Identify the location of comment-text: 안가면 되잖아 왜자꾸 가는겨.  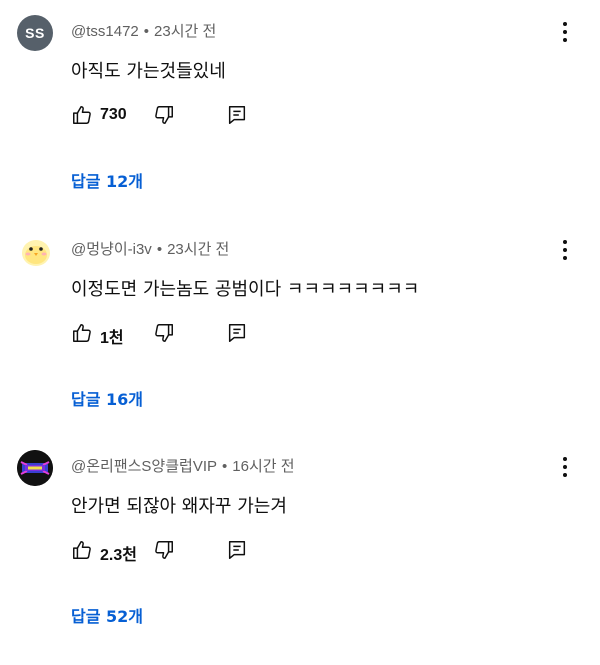
(179, 506).